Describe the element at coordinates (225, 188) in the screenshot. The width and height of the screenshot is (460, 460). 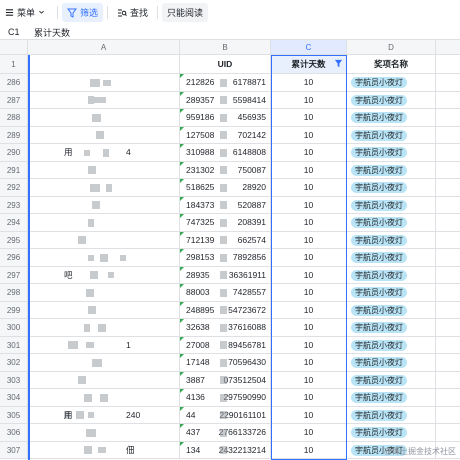
I see `cell-uid: 518625 28920` at that location.